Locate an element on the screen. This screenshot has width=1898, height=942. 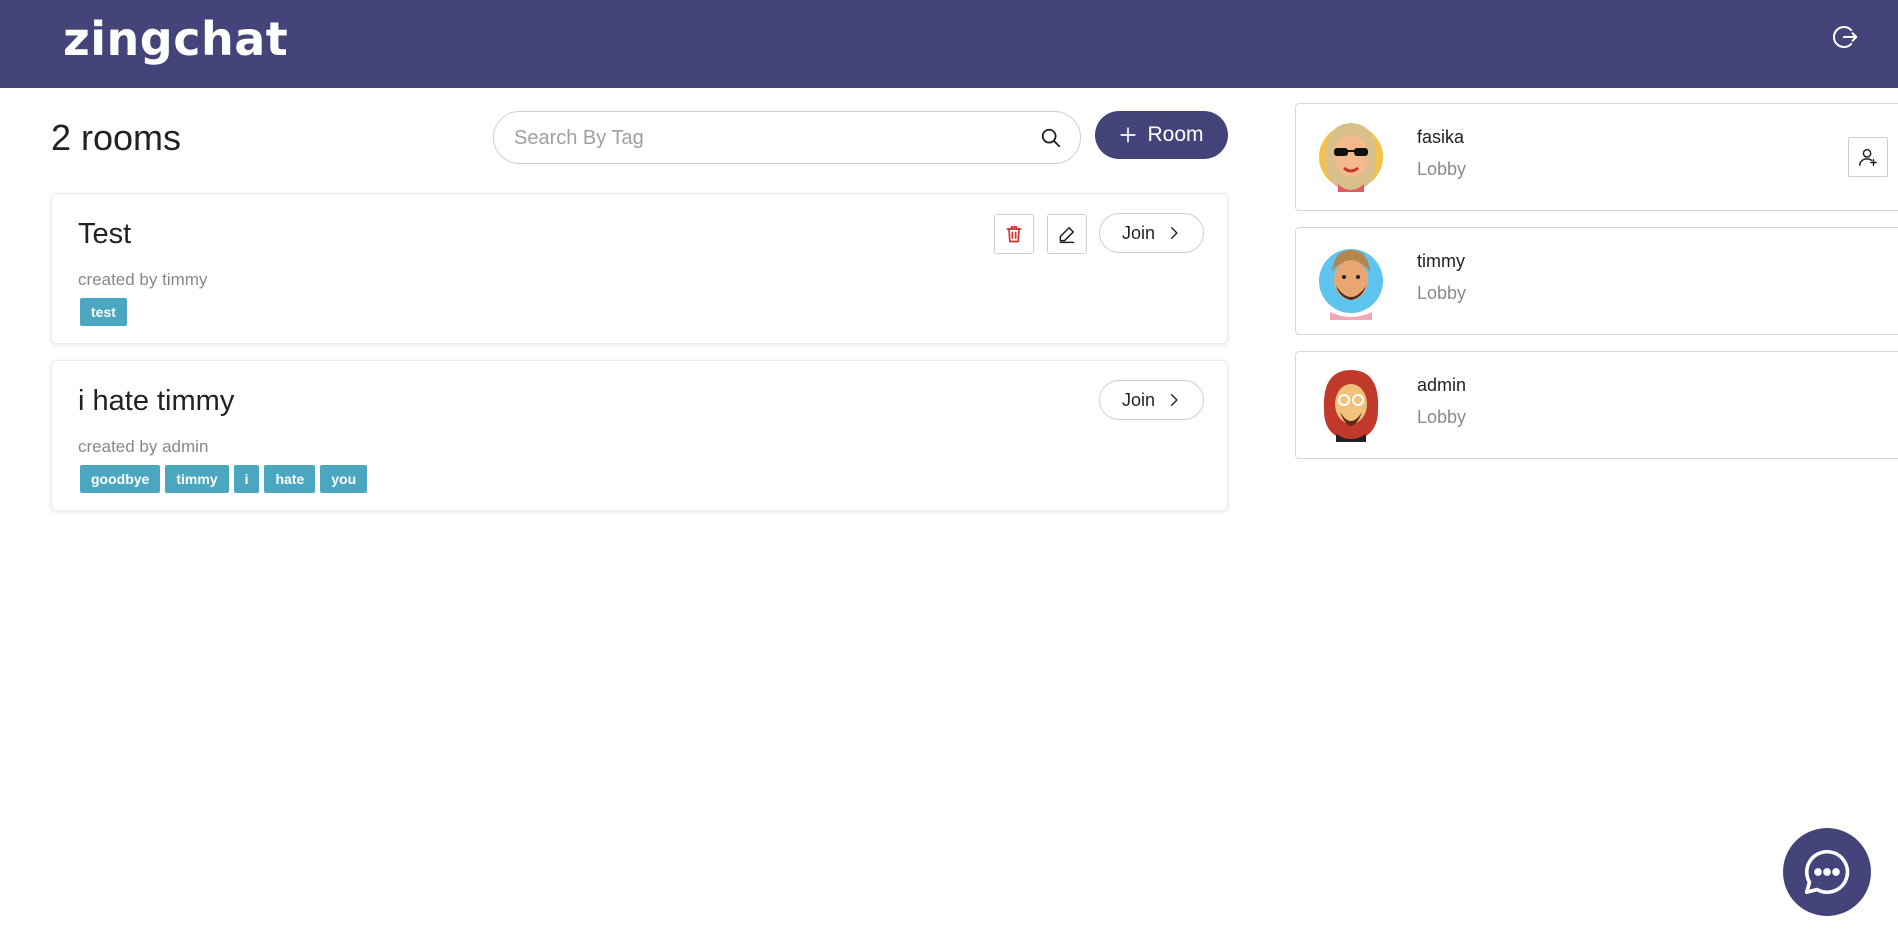
trash-icon is located at coordinates (1014, 234).